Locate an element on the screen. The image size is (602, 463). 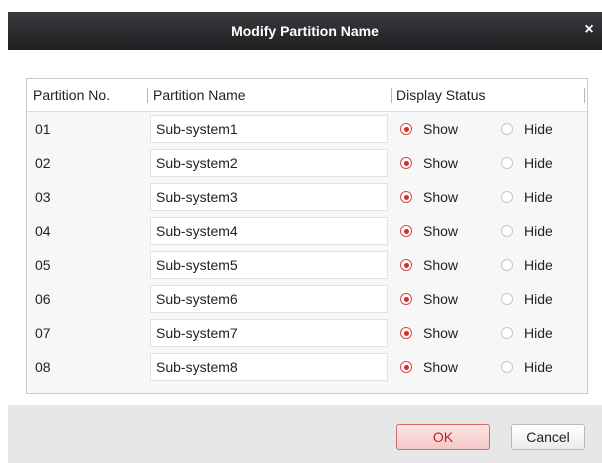
dialog-footer: OK Cancel is located at coordinates (305, 434).